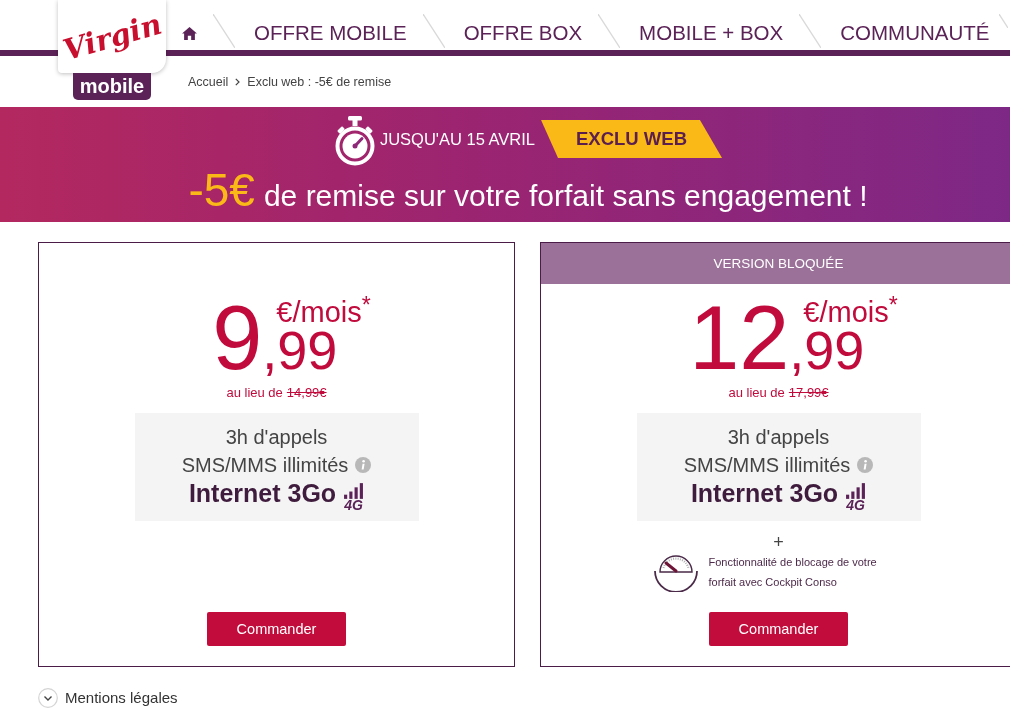 The width and height of the screenshot is (1010, 708). I want to click on gauge-icon, so click(675, 572).